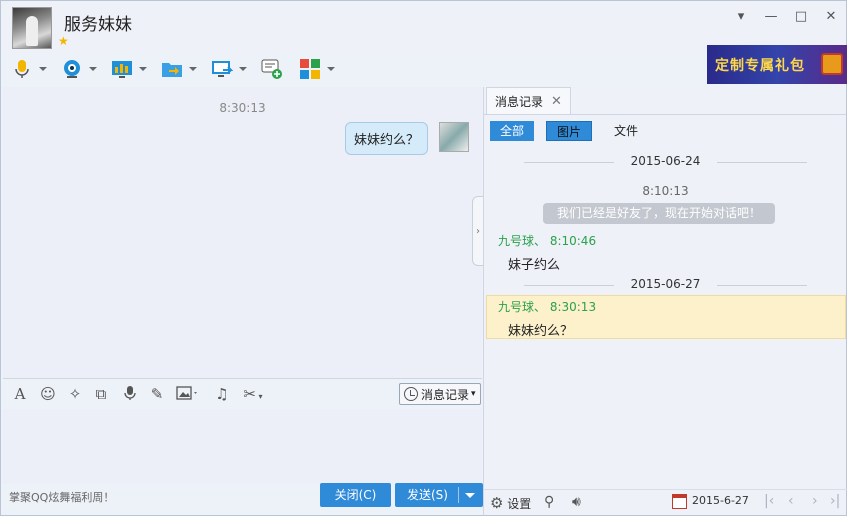 This screenshot has height=516, width=847. What do you see at coordinates (835, 501) in the screenshot?
I see `last-page-icon: ›|` at bounding box center [835, 501].